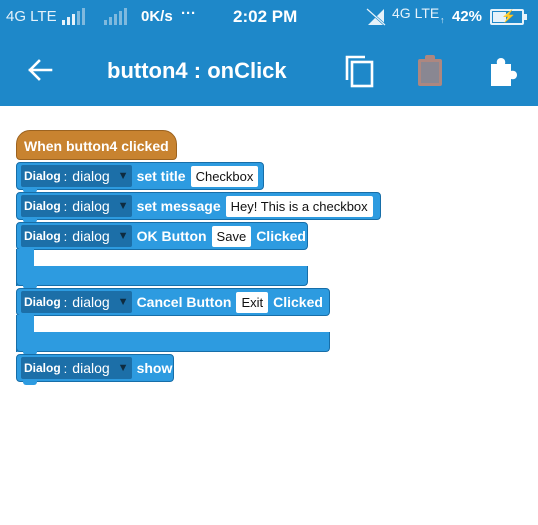 This screenshot has height=525, width=538. I want to click on set-title-block: Dialog : dialog ▼ set title Checkbox, so click(140, 177).